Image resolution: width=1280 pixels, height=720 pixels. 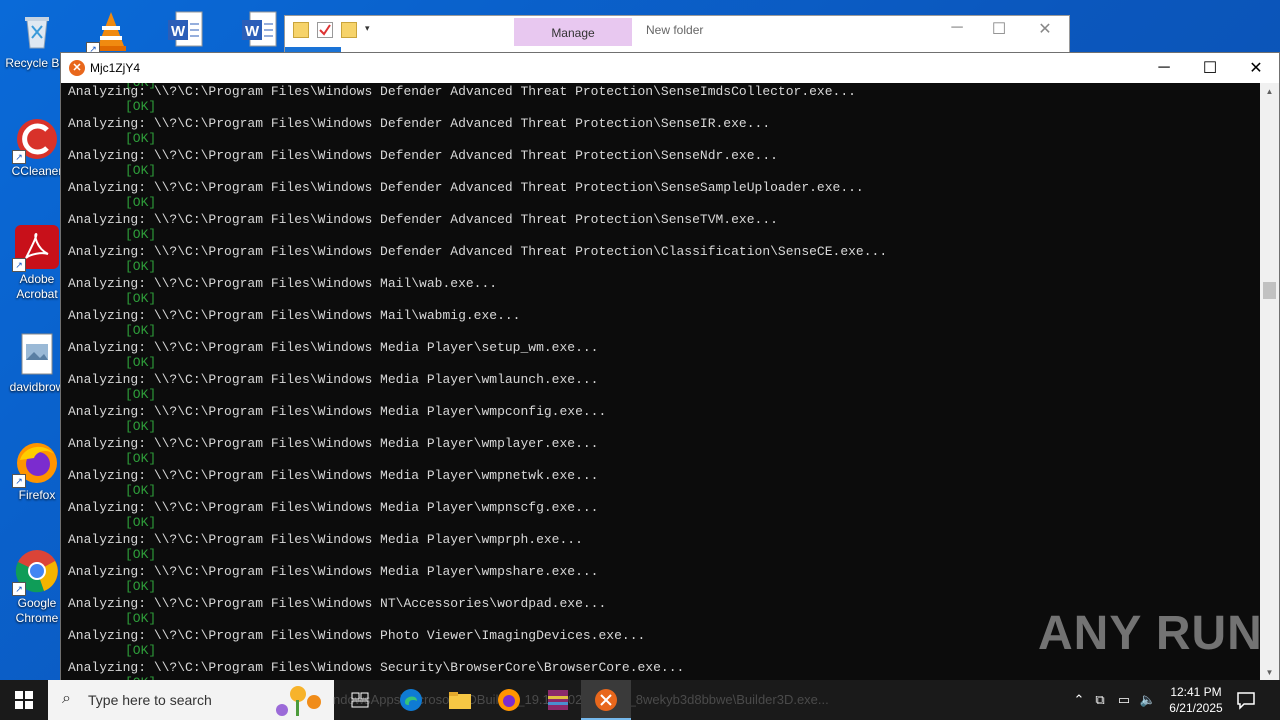 I want to click on chevron-down-icon: ▾, so click(x=372, y=30).